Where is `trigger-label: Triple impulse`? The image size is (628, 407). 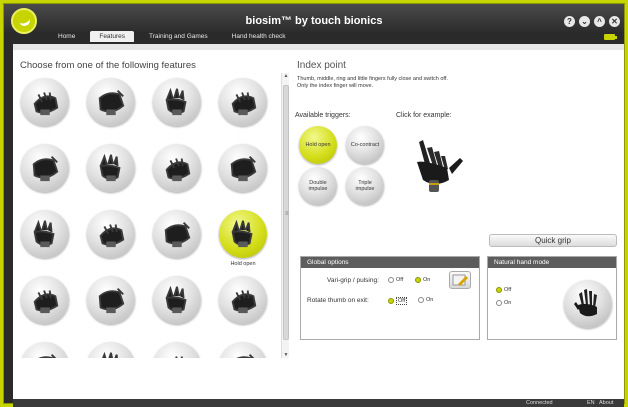
trigger-label: Triple impulse is located at coordinates (365, 186).